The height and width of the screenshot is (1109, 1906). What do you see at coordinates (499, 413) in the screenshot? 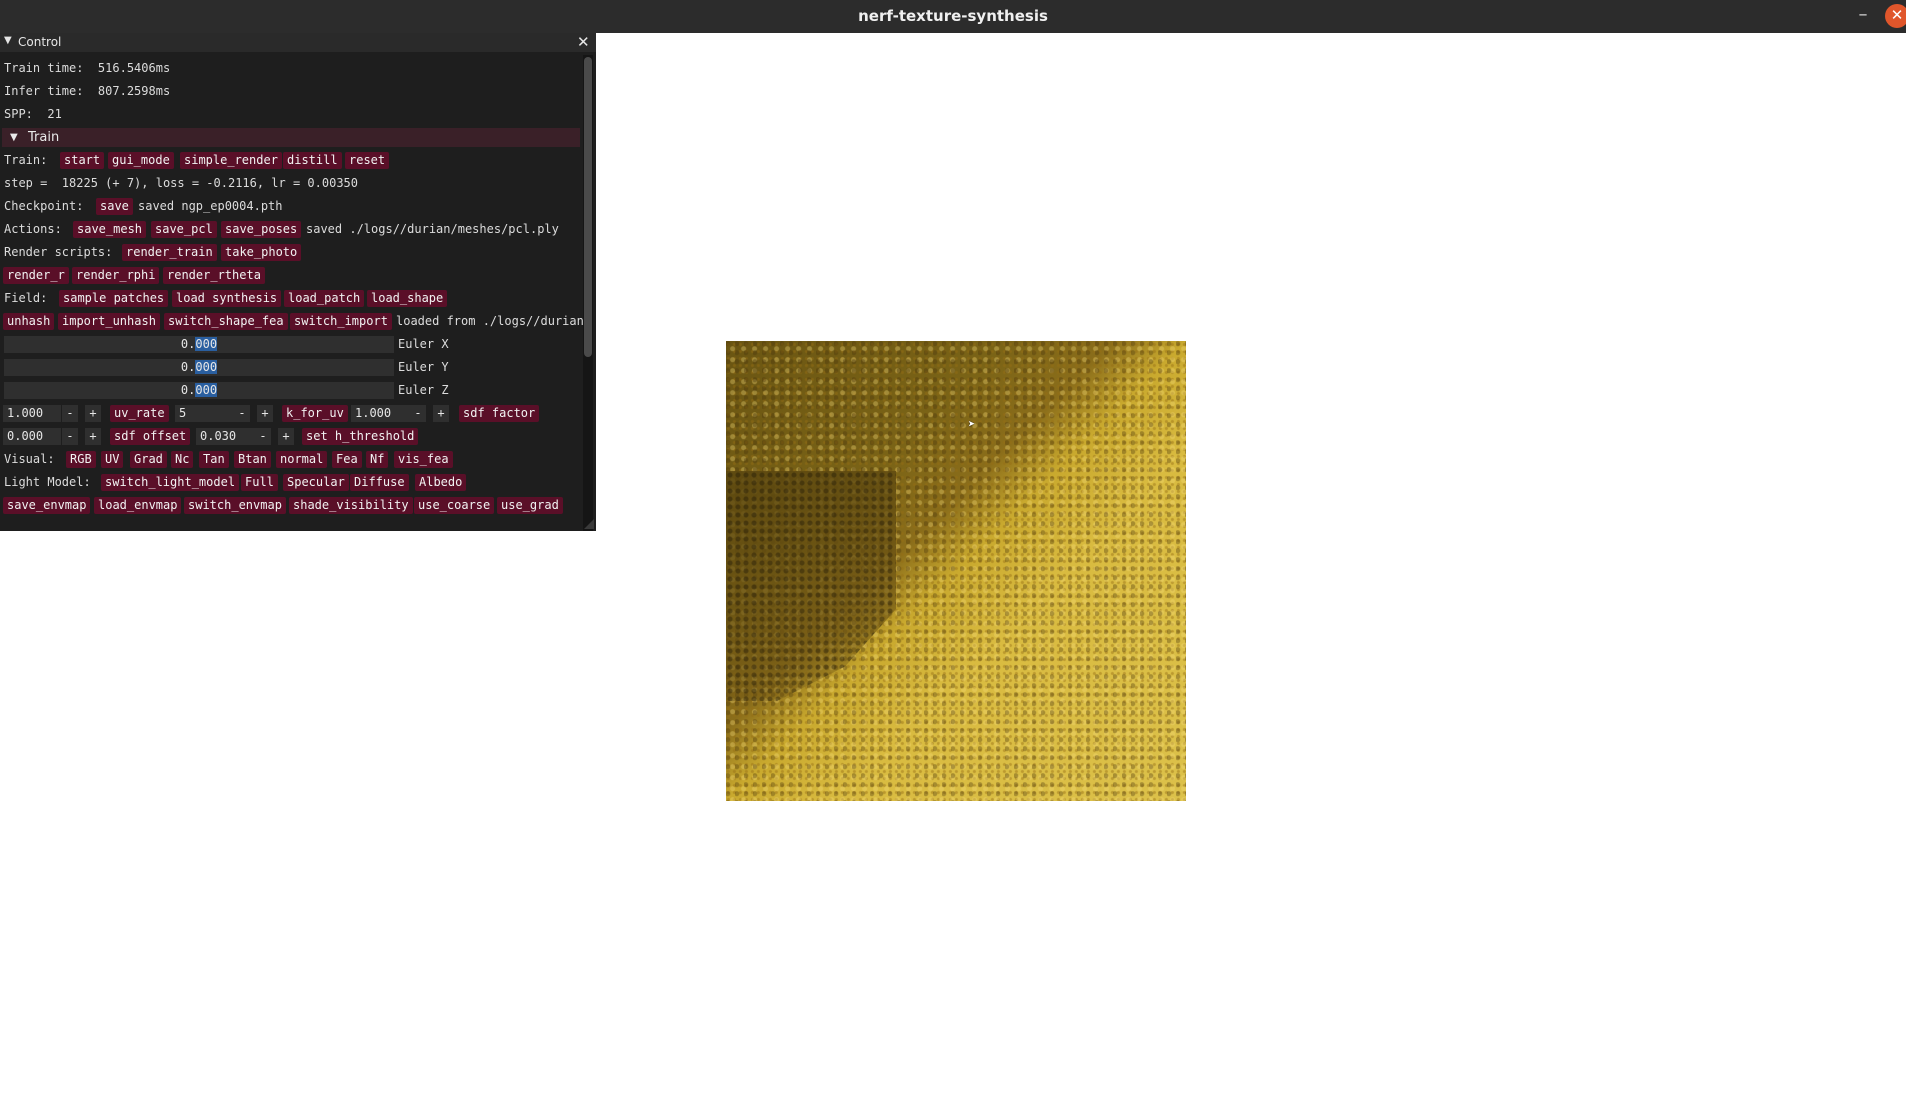
I see `sdf-factor-button: sdf factor` at bounding box center [499, 413].